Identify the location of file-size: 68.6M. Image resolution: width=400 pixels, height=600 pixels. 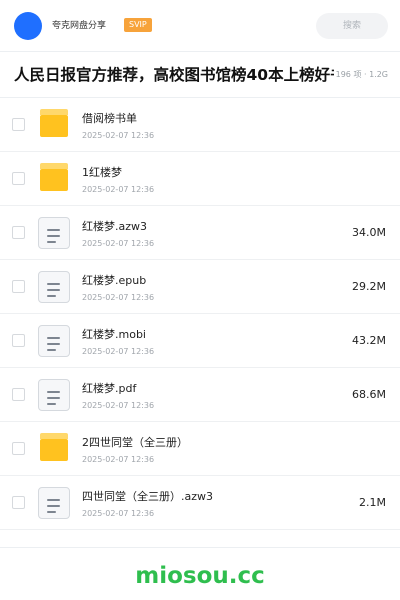
(369, 394).